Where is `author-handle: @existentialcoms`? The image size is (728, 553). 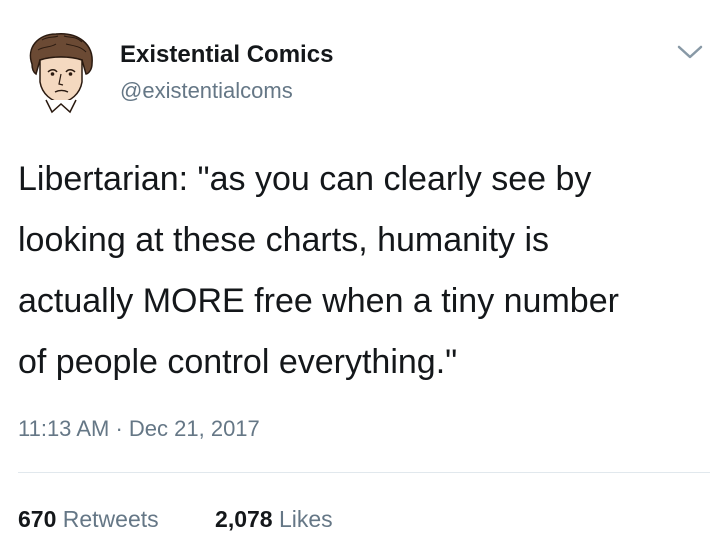 author-handle: @existentialcoms is located at coordinates (226, 91).